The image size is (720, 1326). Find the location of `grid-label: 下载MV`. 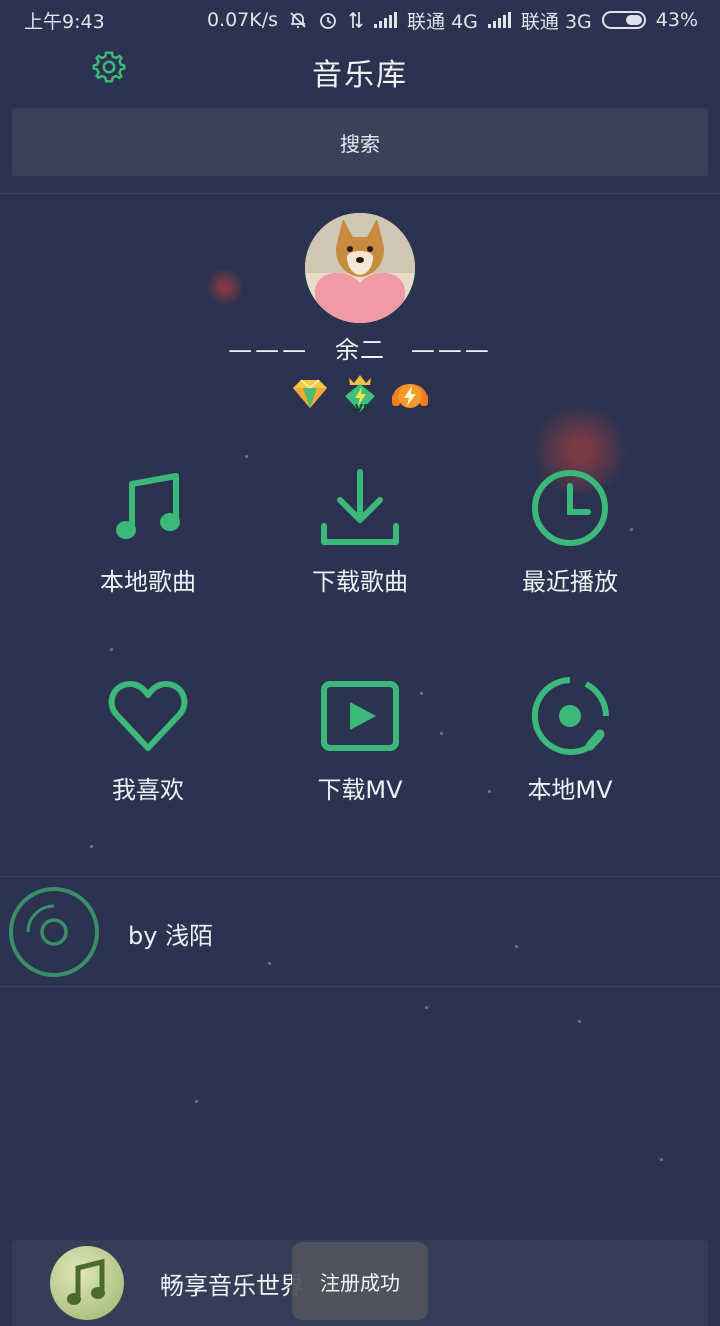

grid-label: 下载MV is located at coordinates (360, 790).